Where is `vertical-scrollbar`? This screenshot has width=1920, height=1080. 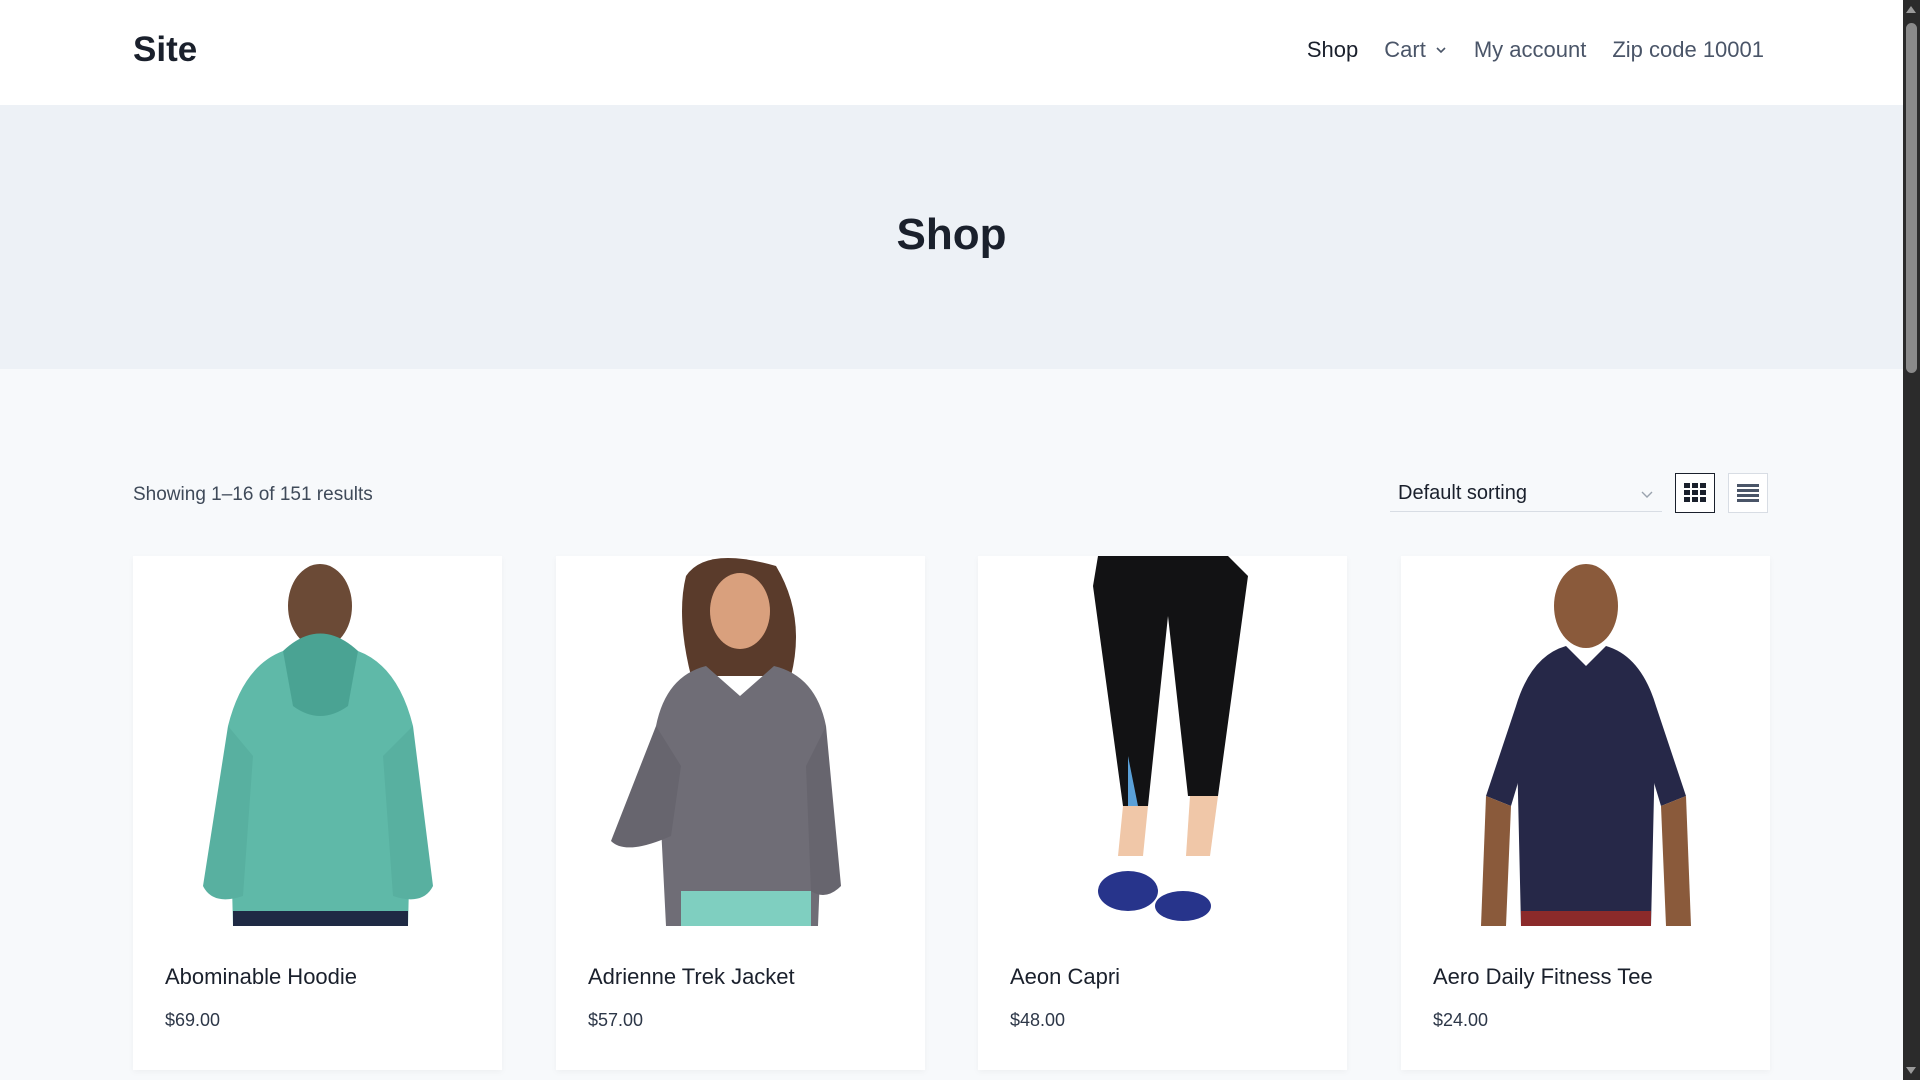
vertical-scrollbar is located at coordinates (1911, 540).